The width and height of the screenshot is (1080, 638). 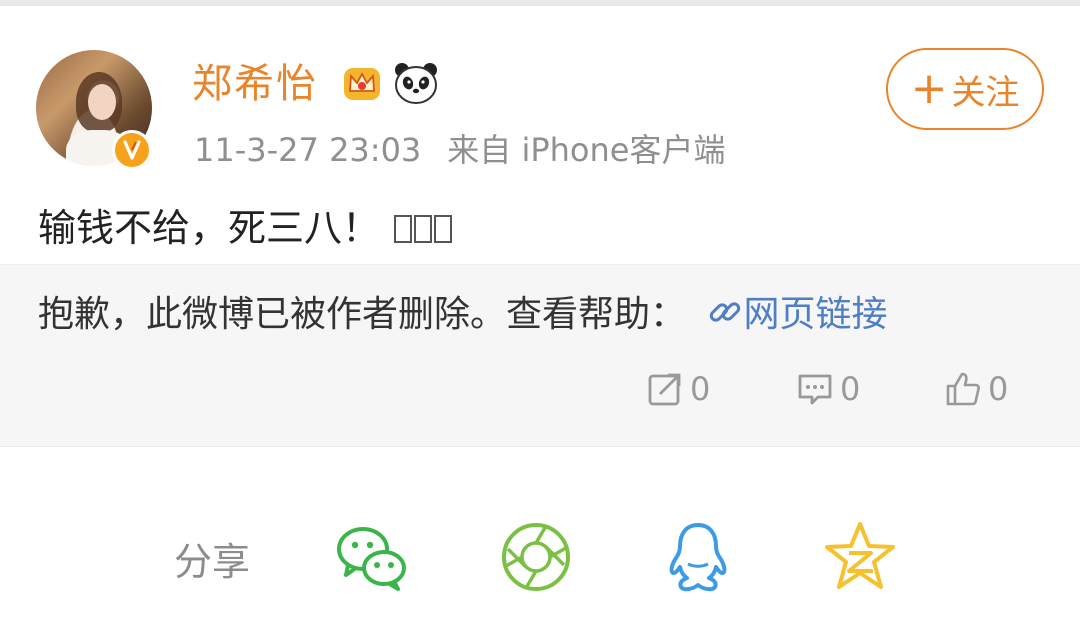 What do you see at coordinates (212, 562) in the screenshot?
I see `share-label: 分享` at bounding box center [212, 562].